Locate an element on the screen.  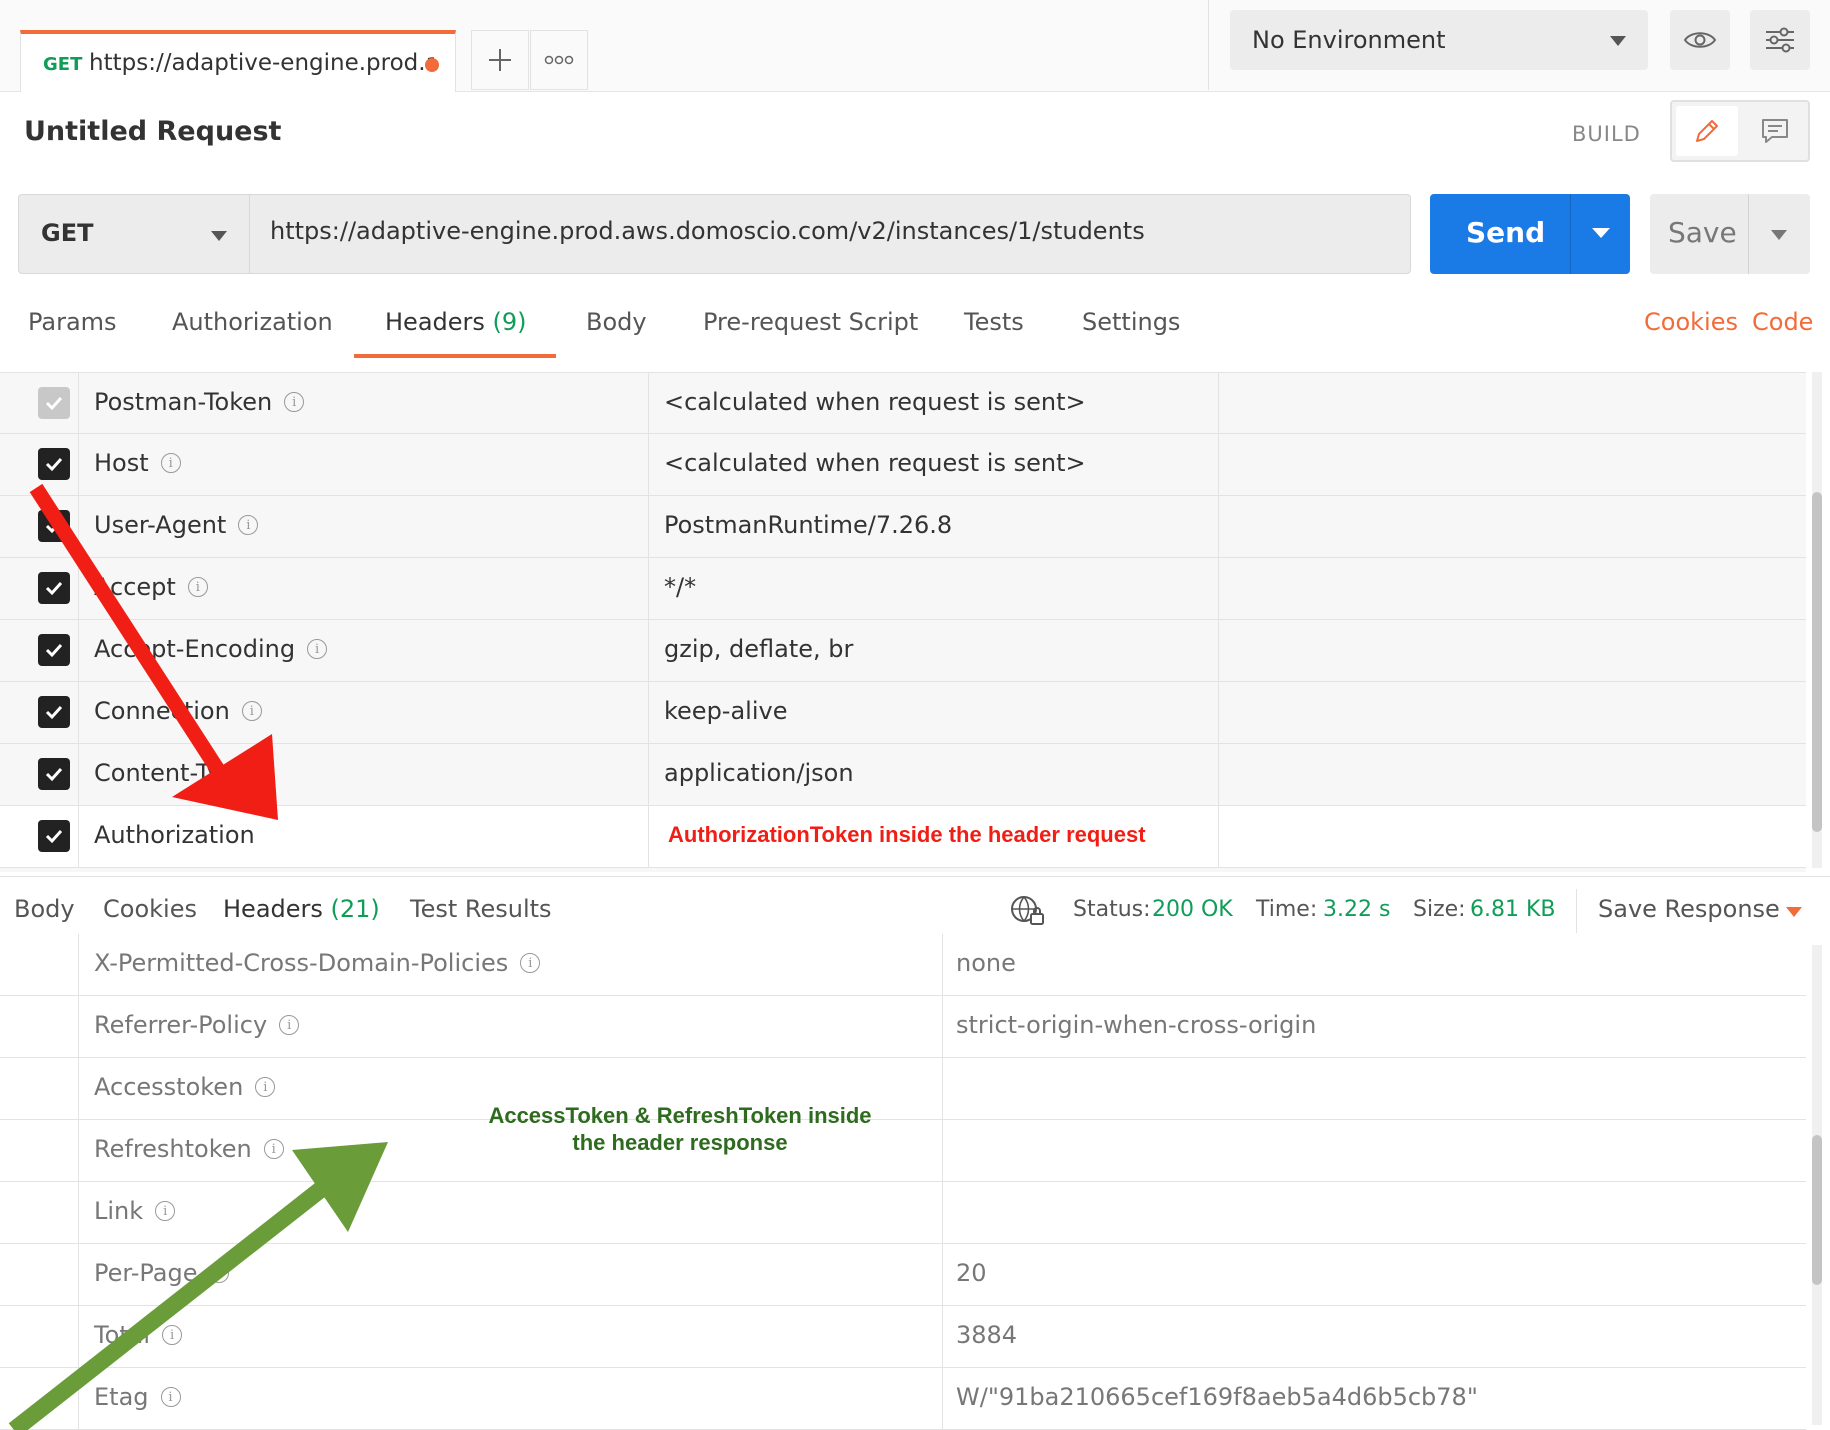
header-key: Authorization is located at coordinates (174, 835).